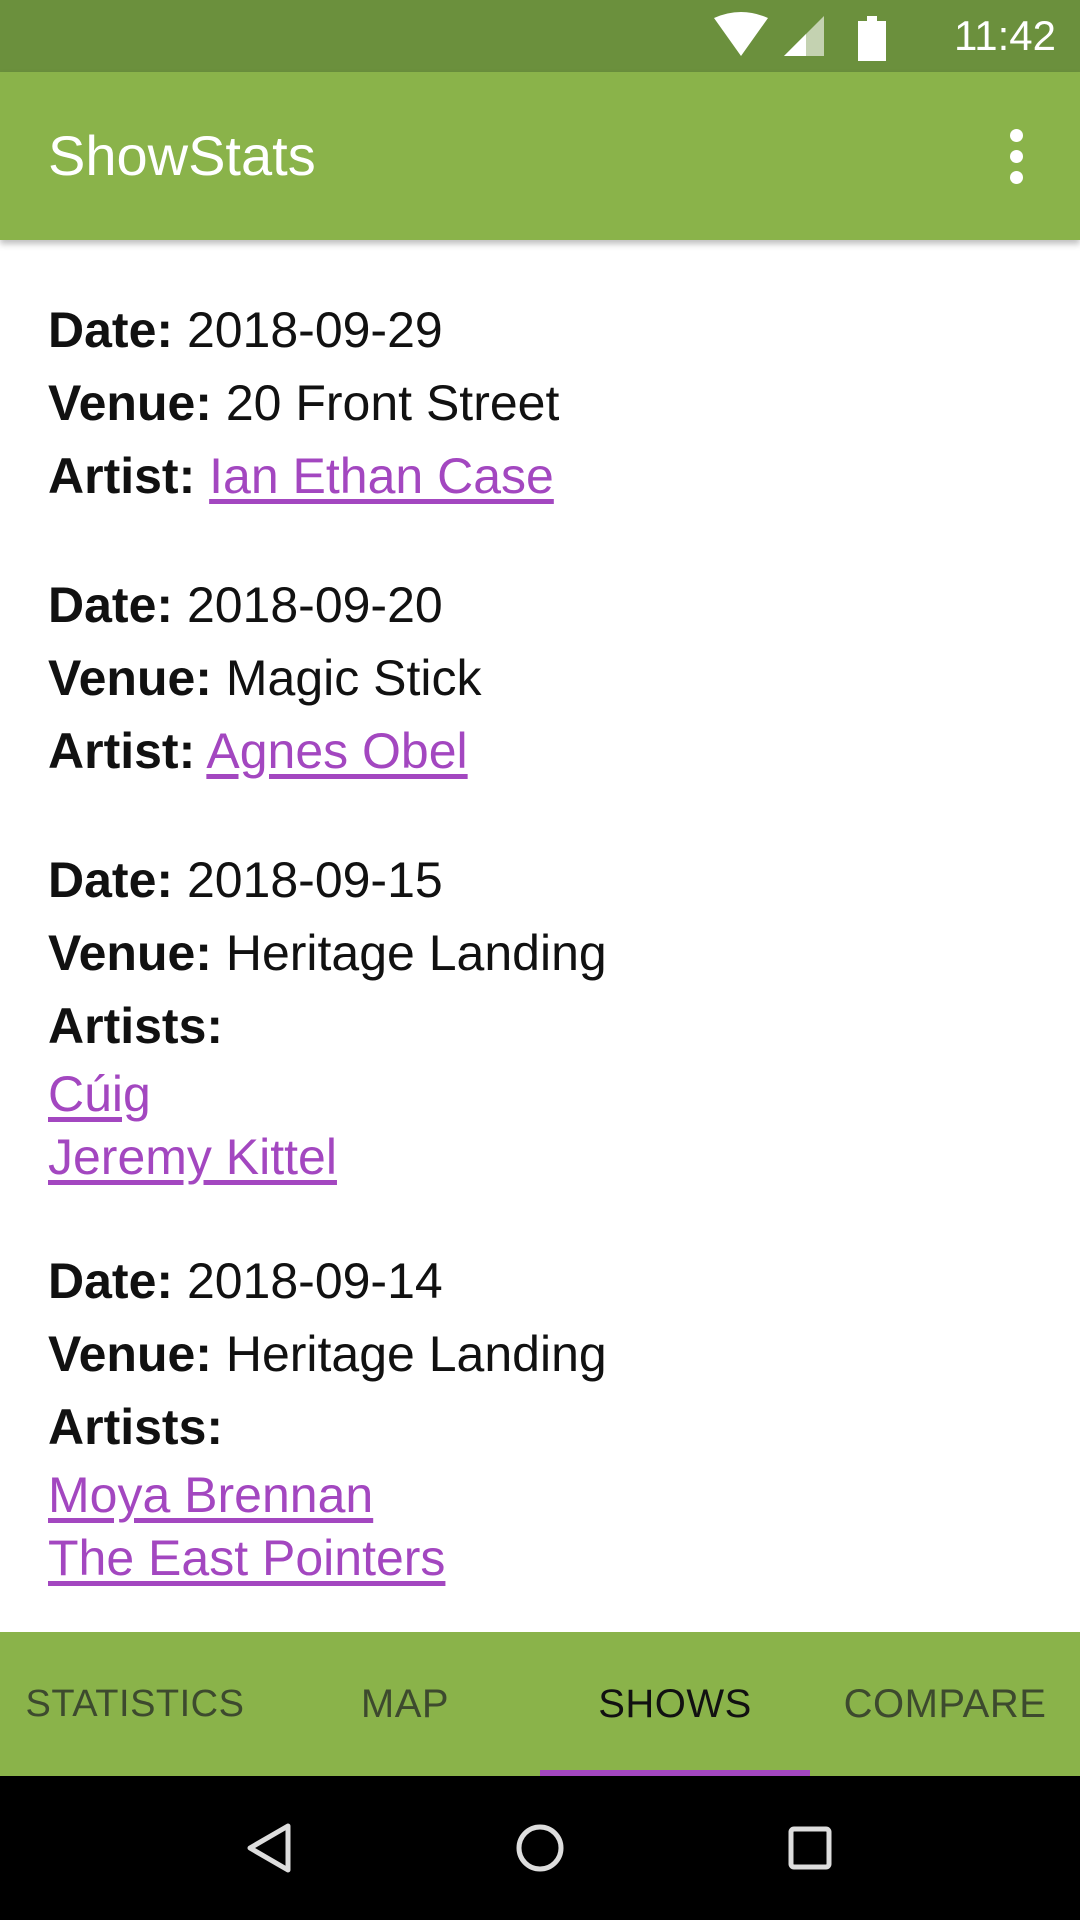 The height and width of the screenshot is (1920, 1080). What do you see at coordinates (1016, 135) in the screenshot?
I see `more-vert-icon` at bounding box center [1016, 135].